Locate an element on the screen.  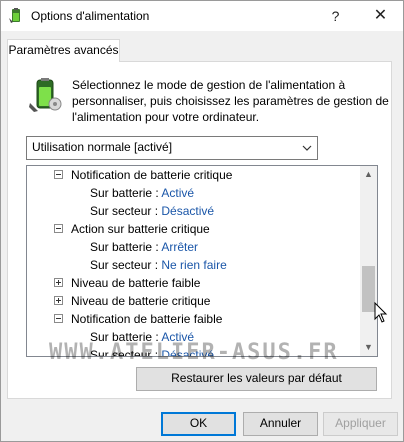
tree-category-label: Action sur batterie critique is located at coordinates (140, 229).